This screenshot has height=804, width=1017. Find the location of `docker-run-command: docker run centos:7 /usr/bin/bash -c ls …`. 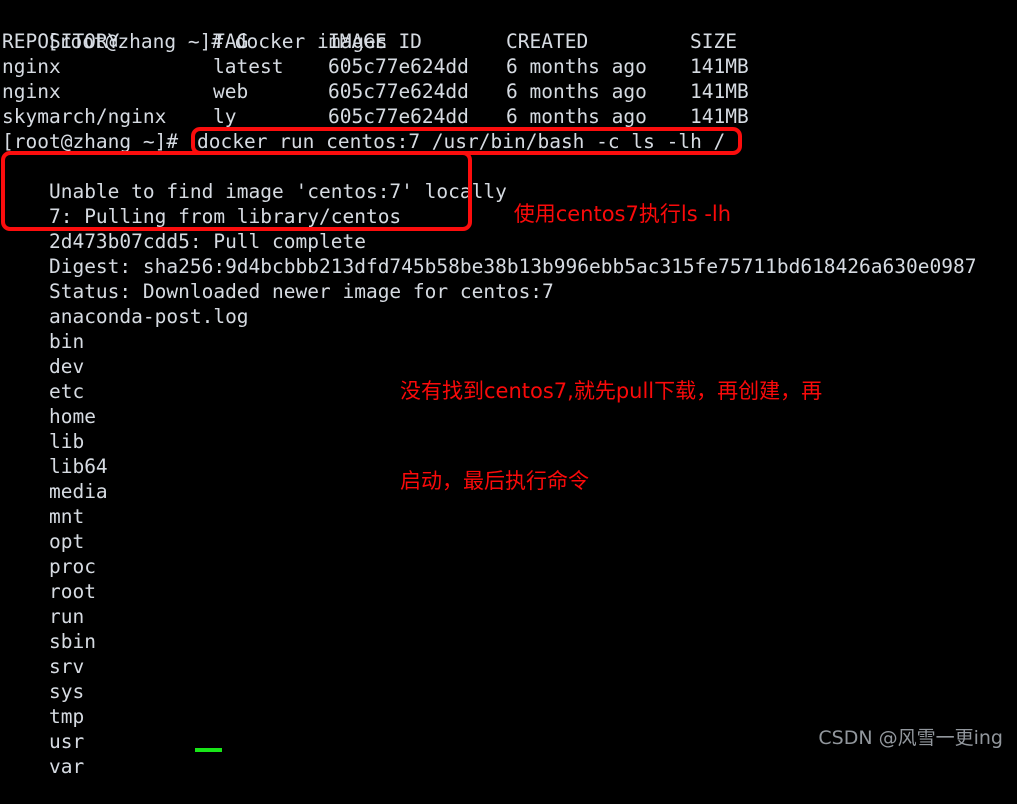

docker-run-command: docker run centos:7 /usr/bin/bash -c ls … is located at coordinates (461, 141).